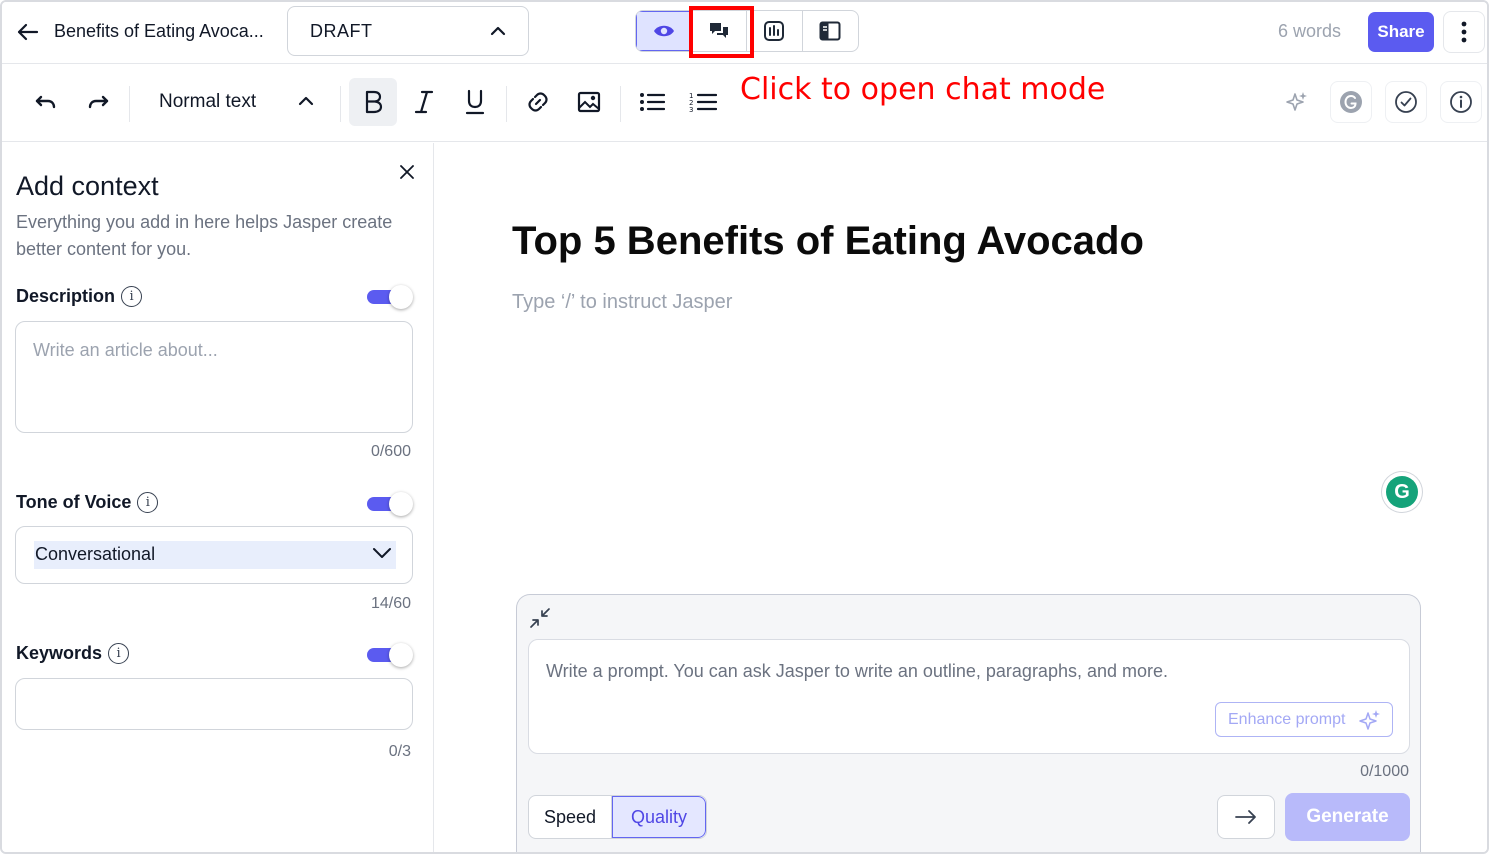 Image resolution: width=1489 pixels, height=854 pixels. Describe the element at coordinates (589, 102) in the screenshot. I see `image-icon` at that location.